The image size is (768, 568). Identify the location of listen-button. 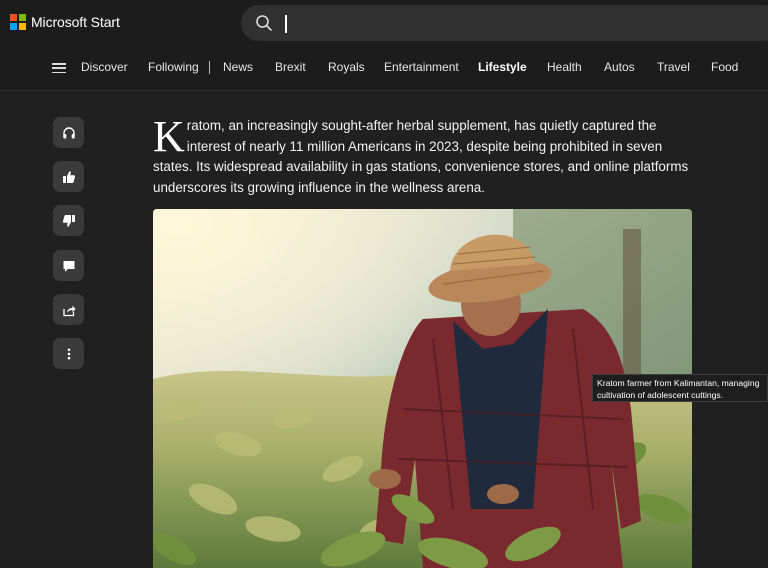
(68, 132).